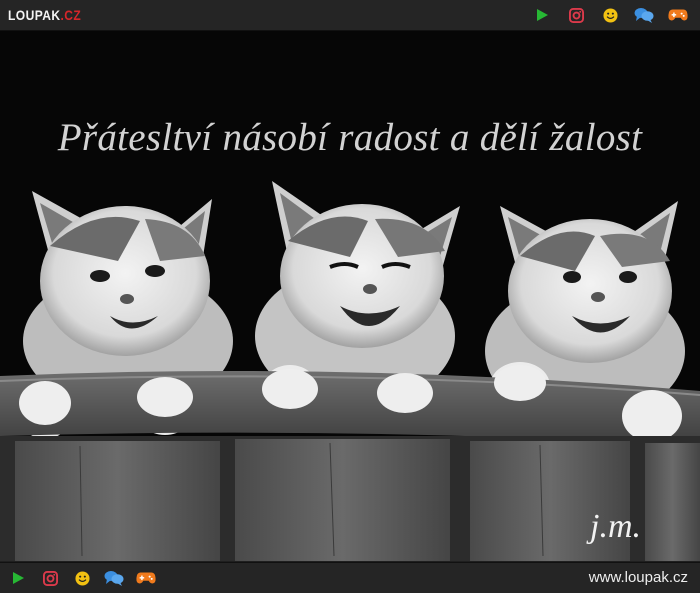  What do you see at coordinates (350, 137) in the screenshot?
I see `photo-caption: Přátesltví násobí radost a dělí žalost` at bounding box center [350, 137].